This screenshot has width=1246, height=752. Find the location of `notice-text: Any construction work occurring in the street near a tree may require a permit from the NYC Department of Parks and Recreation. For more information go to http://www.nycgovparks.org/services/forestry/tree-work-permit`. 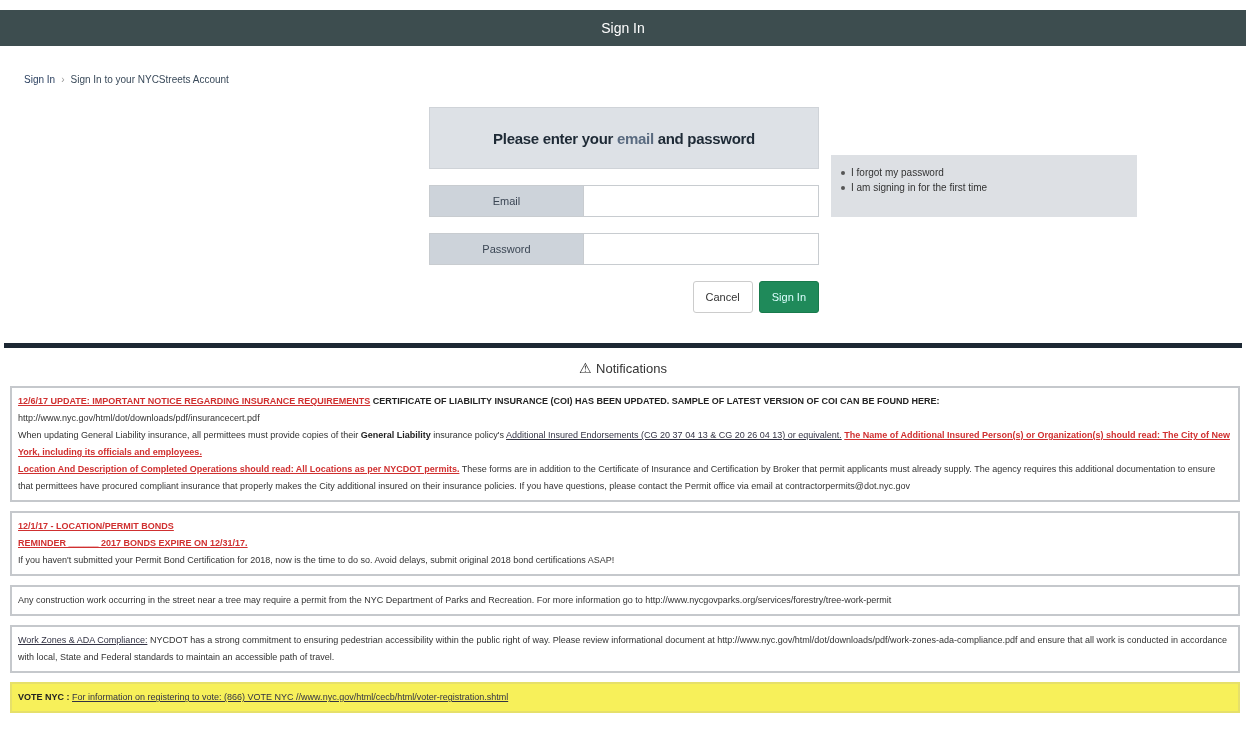

notice-text: Any construction work occurring in the street near a tree may require a permit from the NYC Department of Parks and Recreation. For more information go to http://www.nycgovparks.org/services/forestry/tree-work-permit is located at coordinates (455, 600).